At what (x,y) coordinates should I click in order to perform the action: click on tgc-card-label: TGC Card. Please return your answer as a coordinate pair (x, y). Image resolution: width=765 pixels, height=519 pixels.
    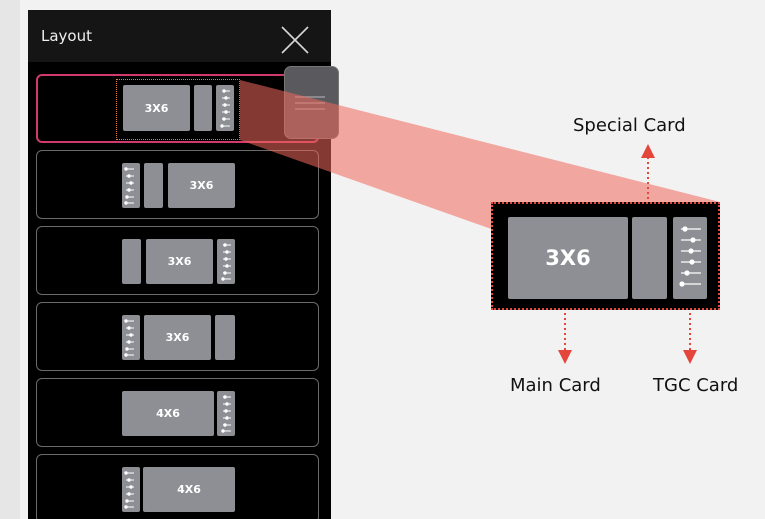
    Looking at the image, I should click on (696, 385).